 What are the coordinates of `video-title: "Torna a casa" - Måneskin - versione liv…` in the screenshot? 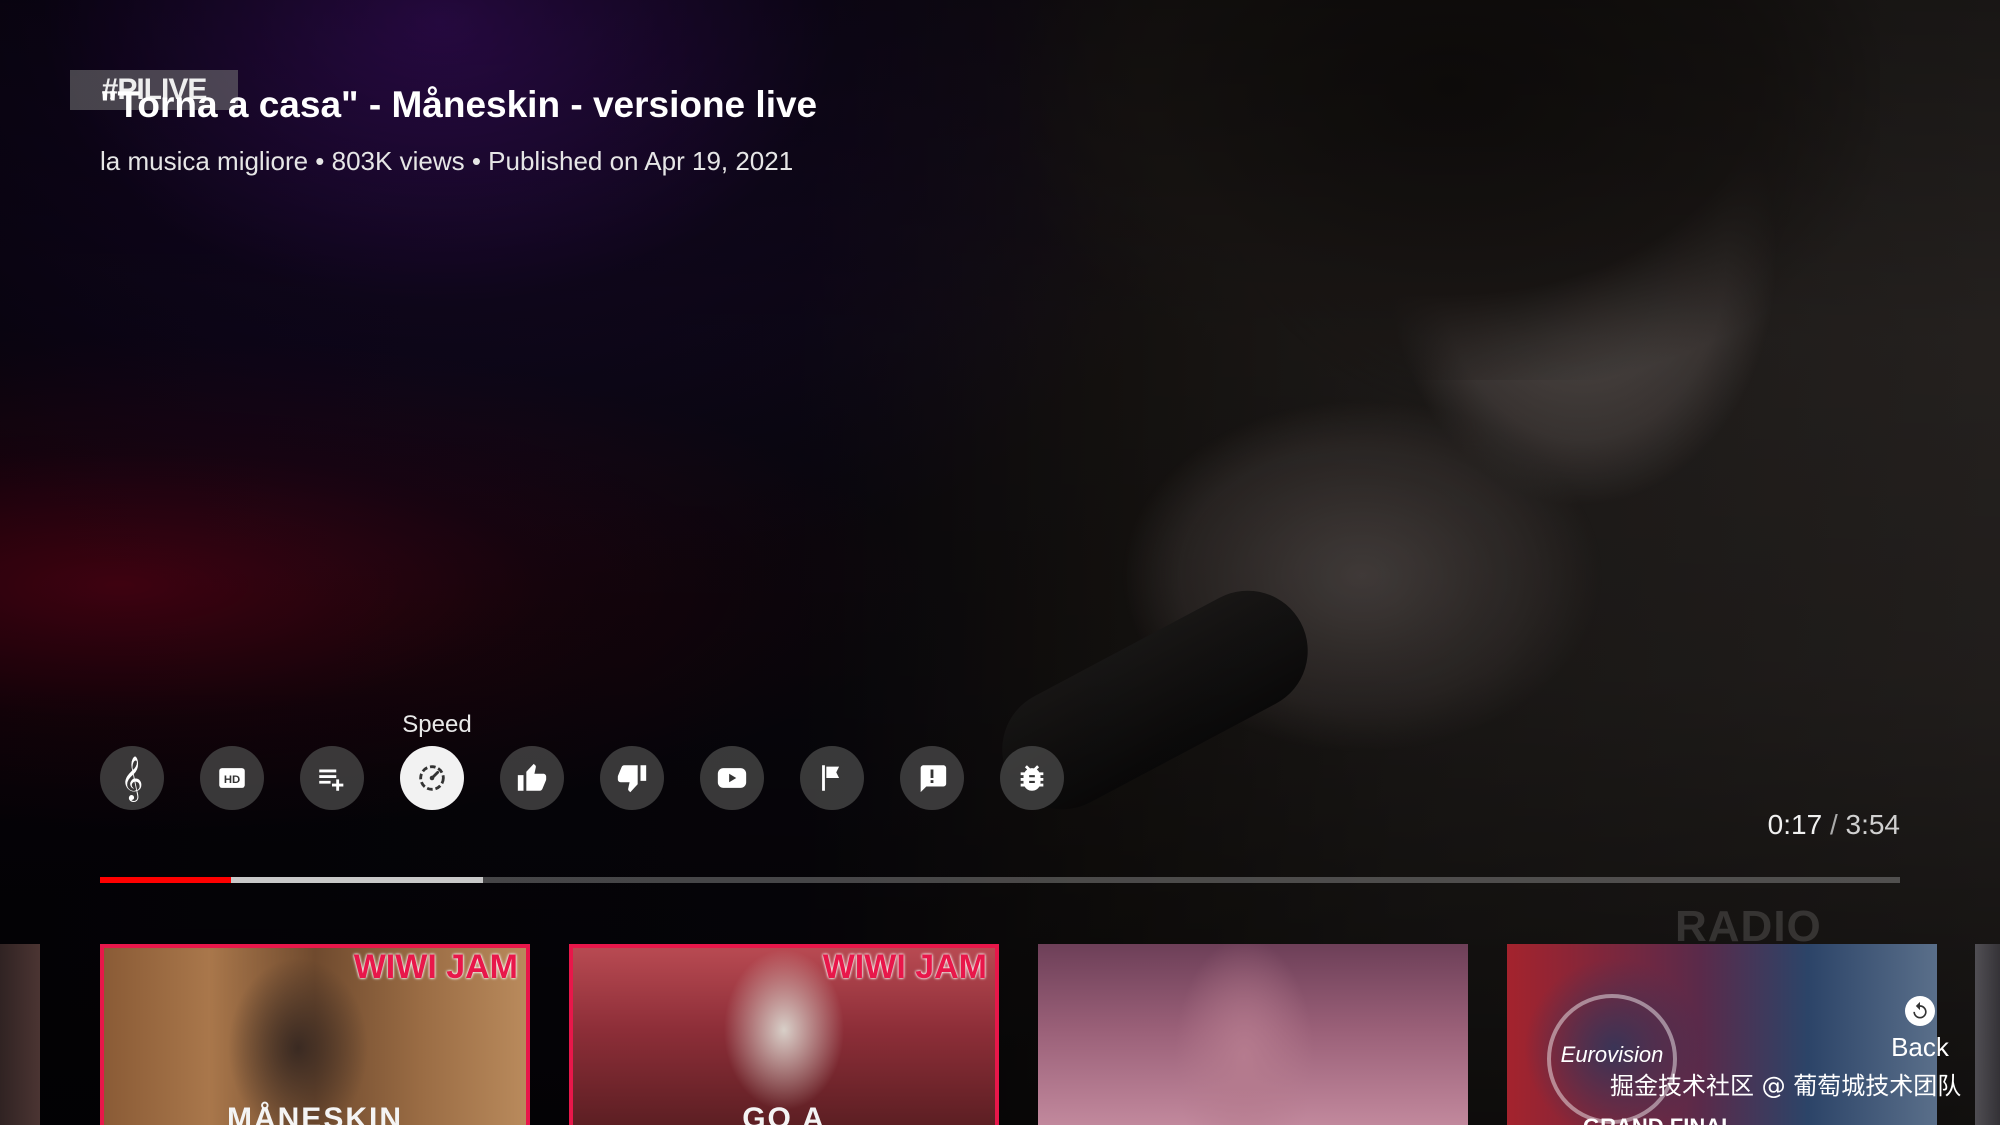 It's located at (459, 104).